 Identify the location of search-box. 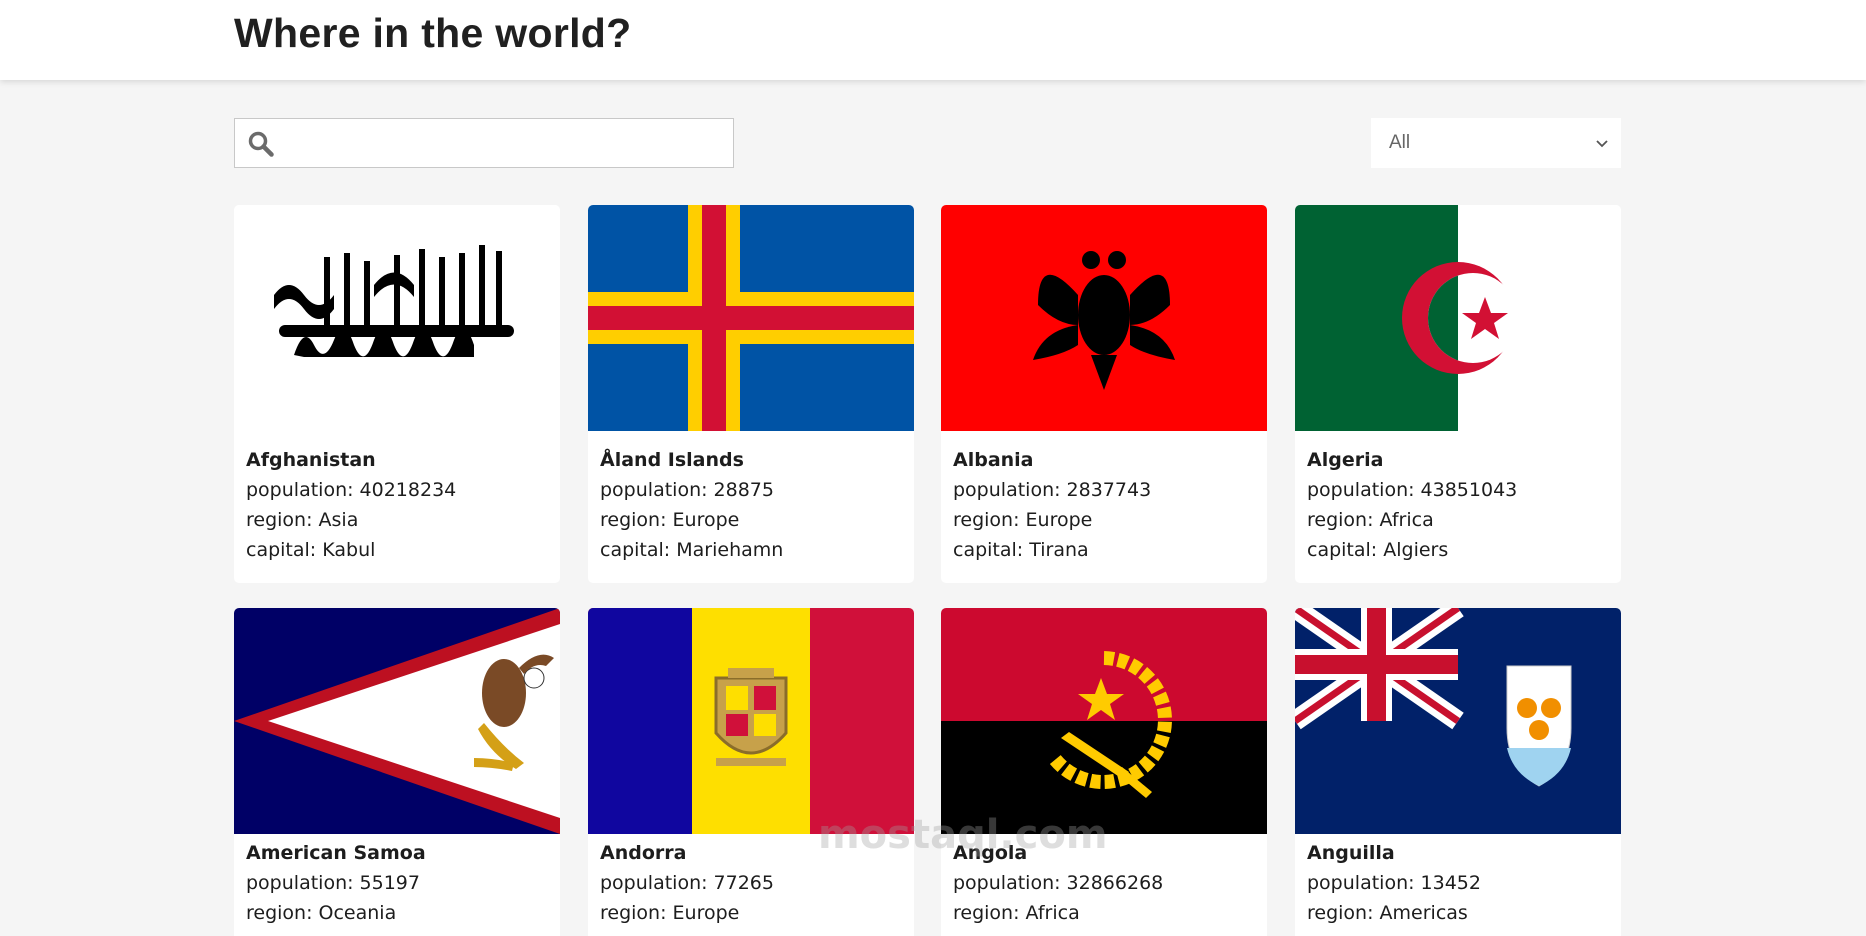
(484, 143).